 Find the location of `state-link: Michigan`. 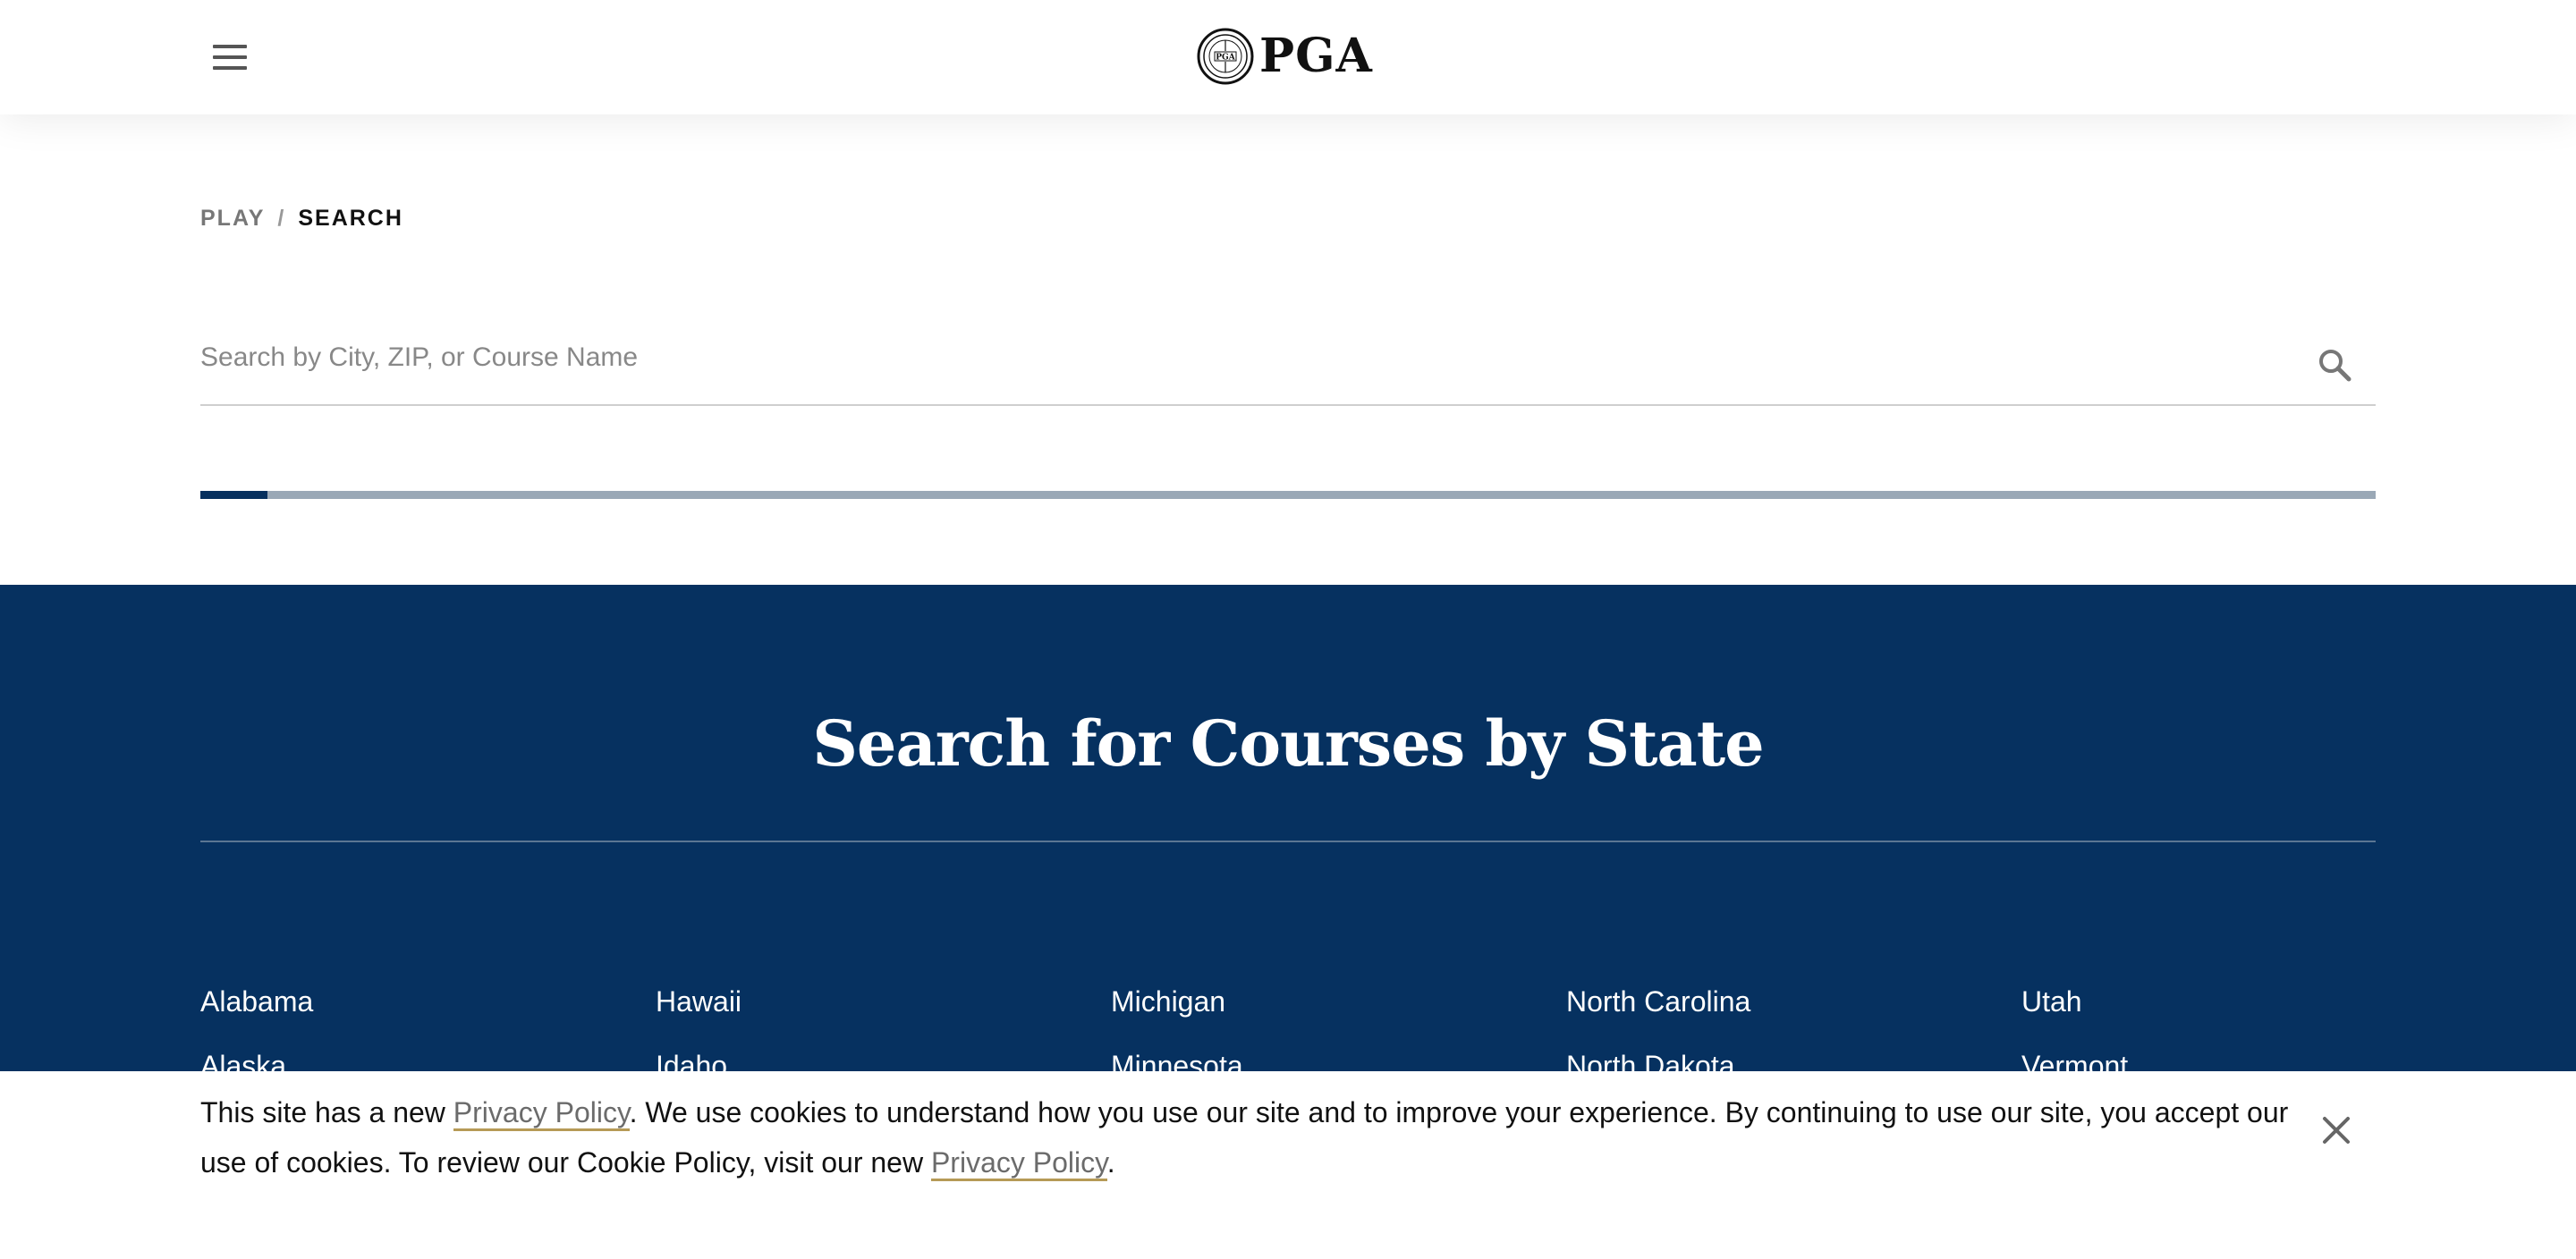

state-link: Michigan is located at coordinates (1177, 1001).